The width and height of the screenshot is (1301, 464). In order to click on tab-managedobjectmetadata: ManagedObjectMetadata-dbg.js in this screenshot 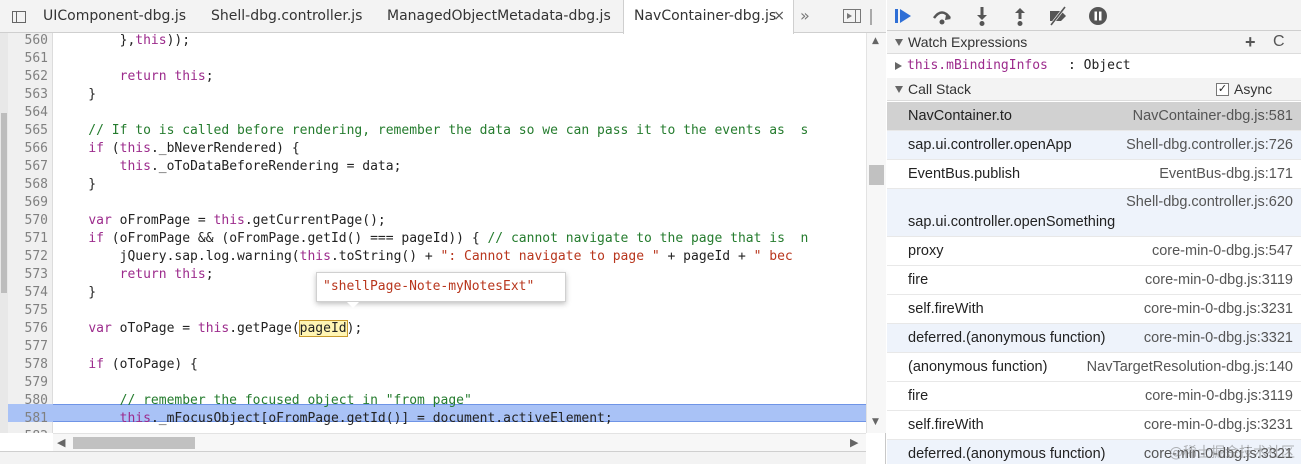, I will do `click(498, 16)`.